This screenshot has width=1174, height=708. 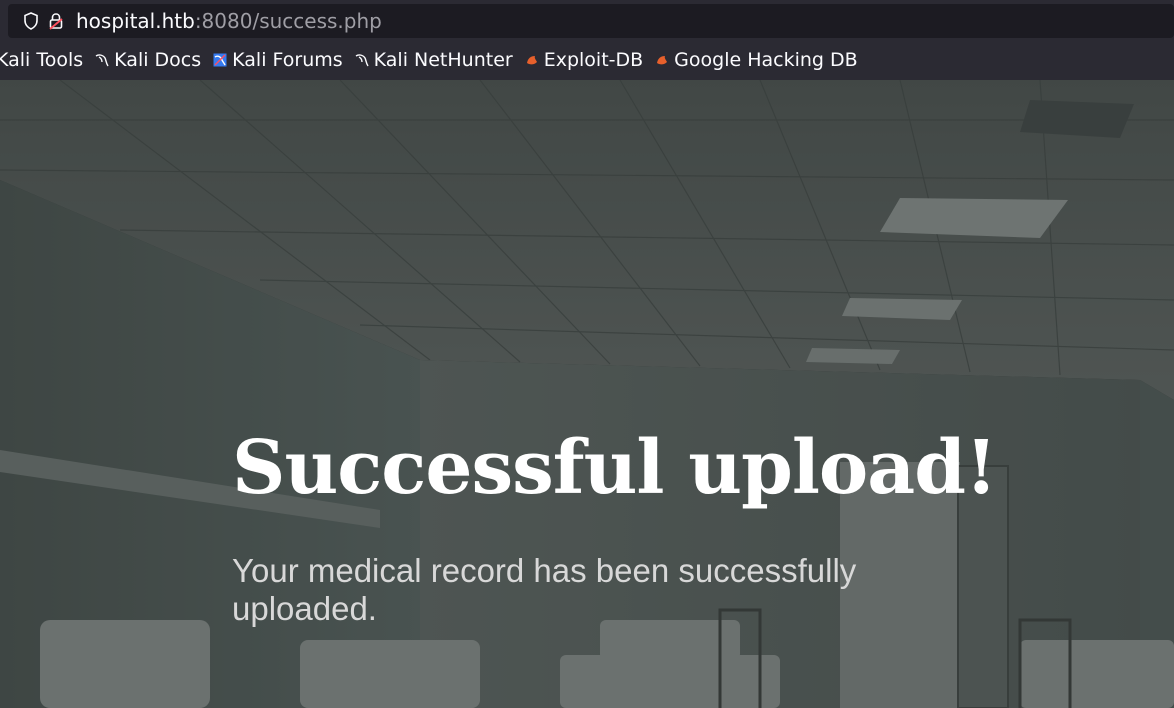 What do you see at coordinates (591, 21) in the screenshot?
I see `address-bar: hospital.htb:8080/success.php` at bounding box center [591, 21].